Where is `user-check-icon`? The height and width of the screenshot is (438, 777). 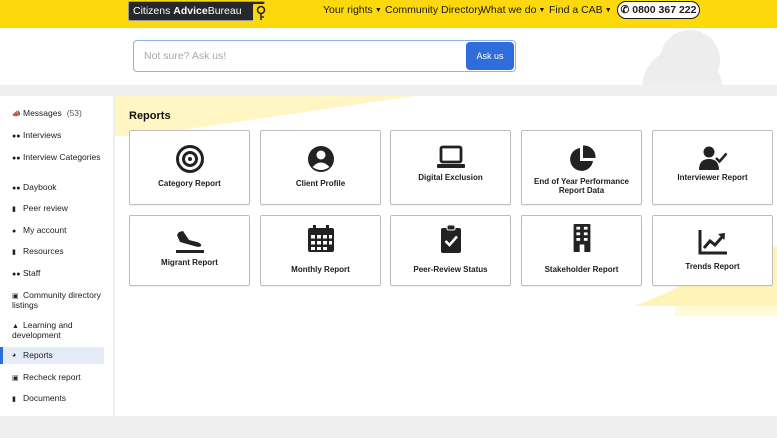 user-check-icon is located at coordinates (712, 158).